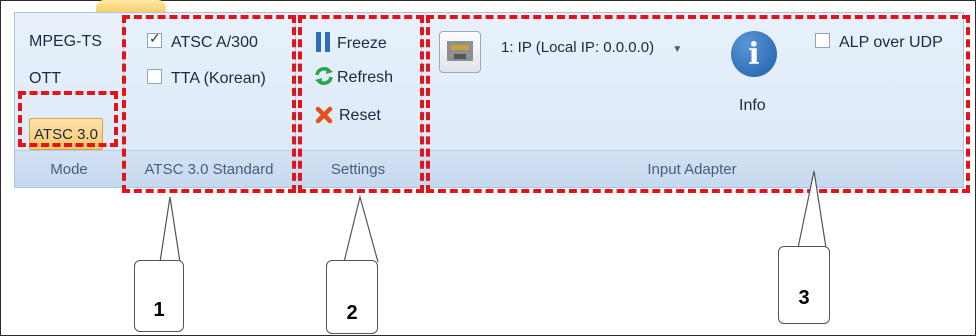  I want to click on callout-3: 3, so click(804, 285).